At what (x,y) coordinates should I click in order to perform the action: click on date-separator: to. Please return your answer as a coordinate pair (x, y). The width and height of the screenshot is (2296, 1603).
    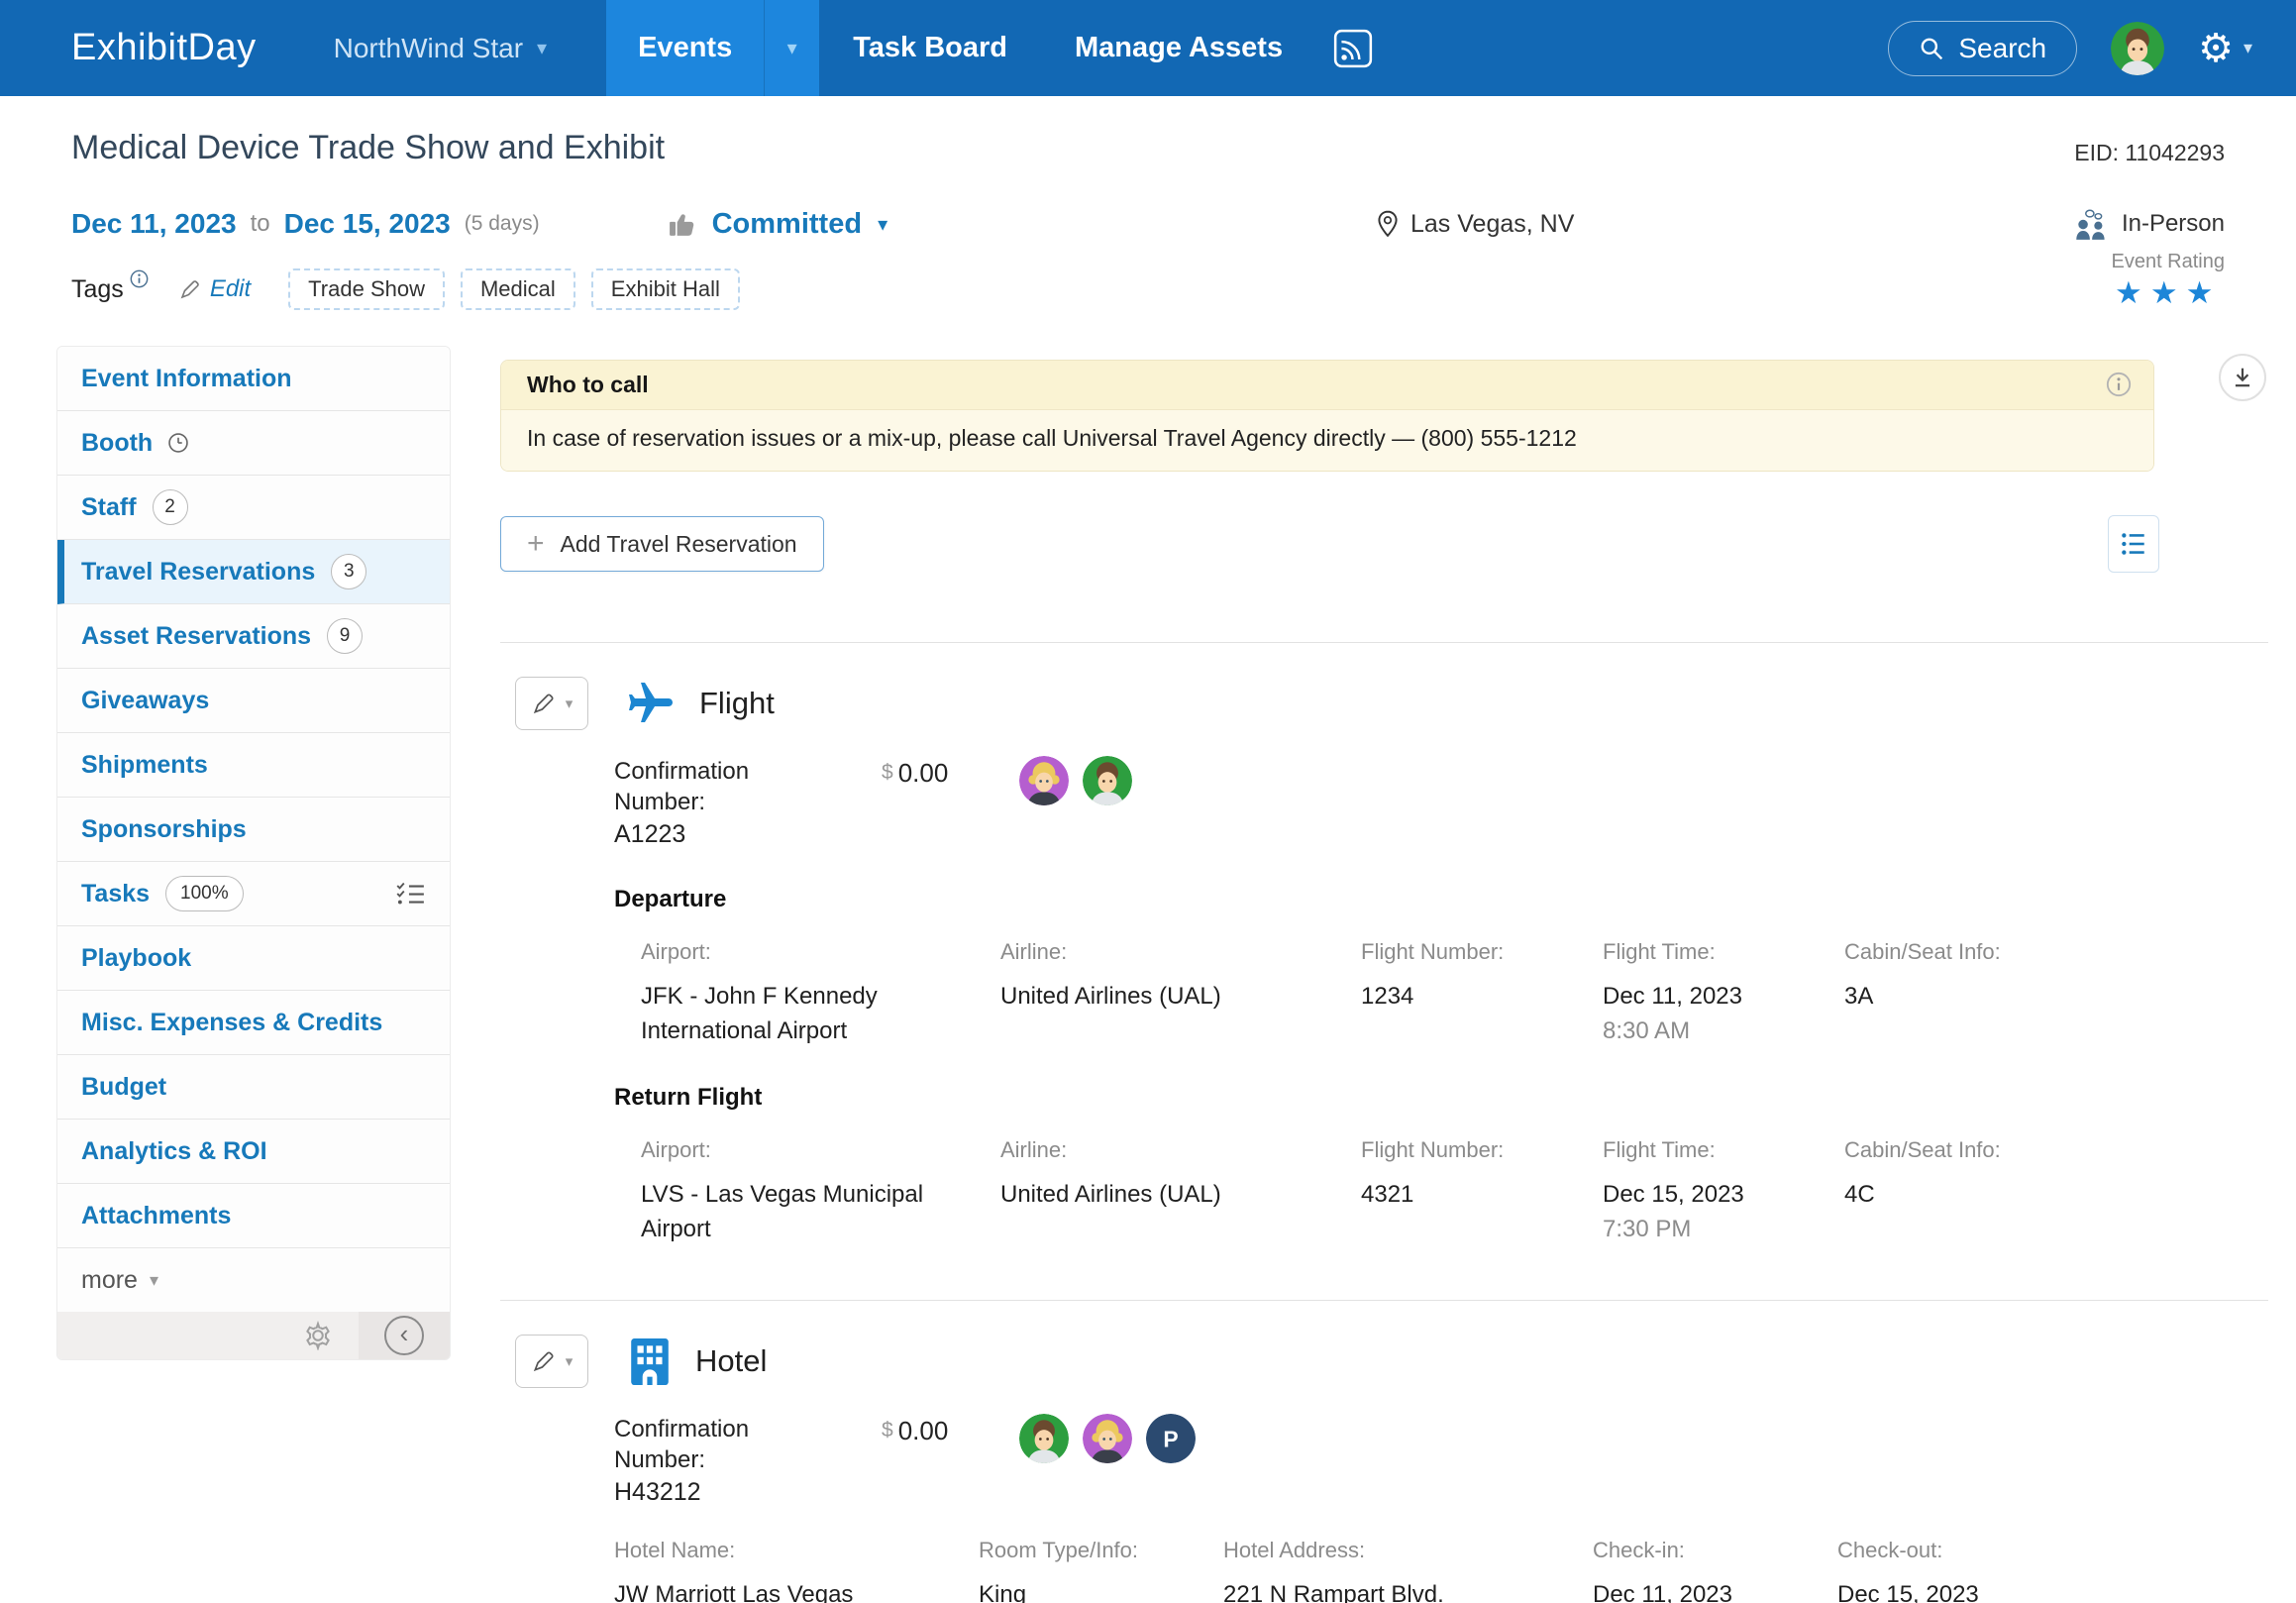
    Looking at the image, I should click on (260, 223).